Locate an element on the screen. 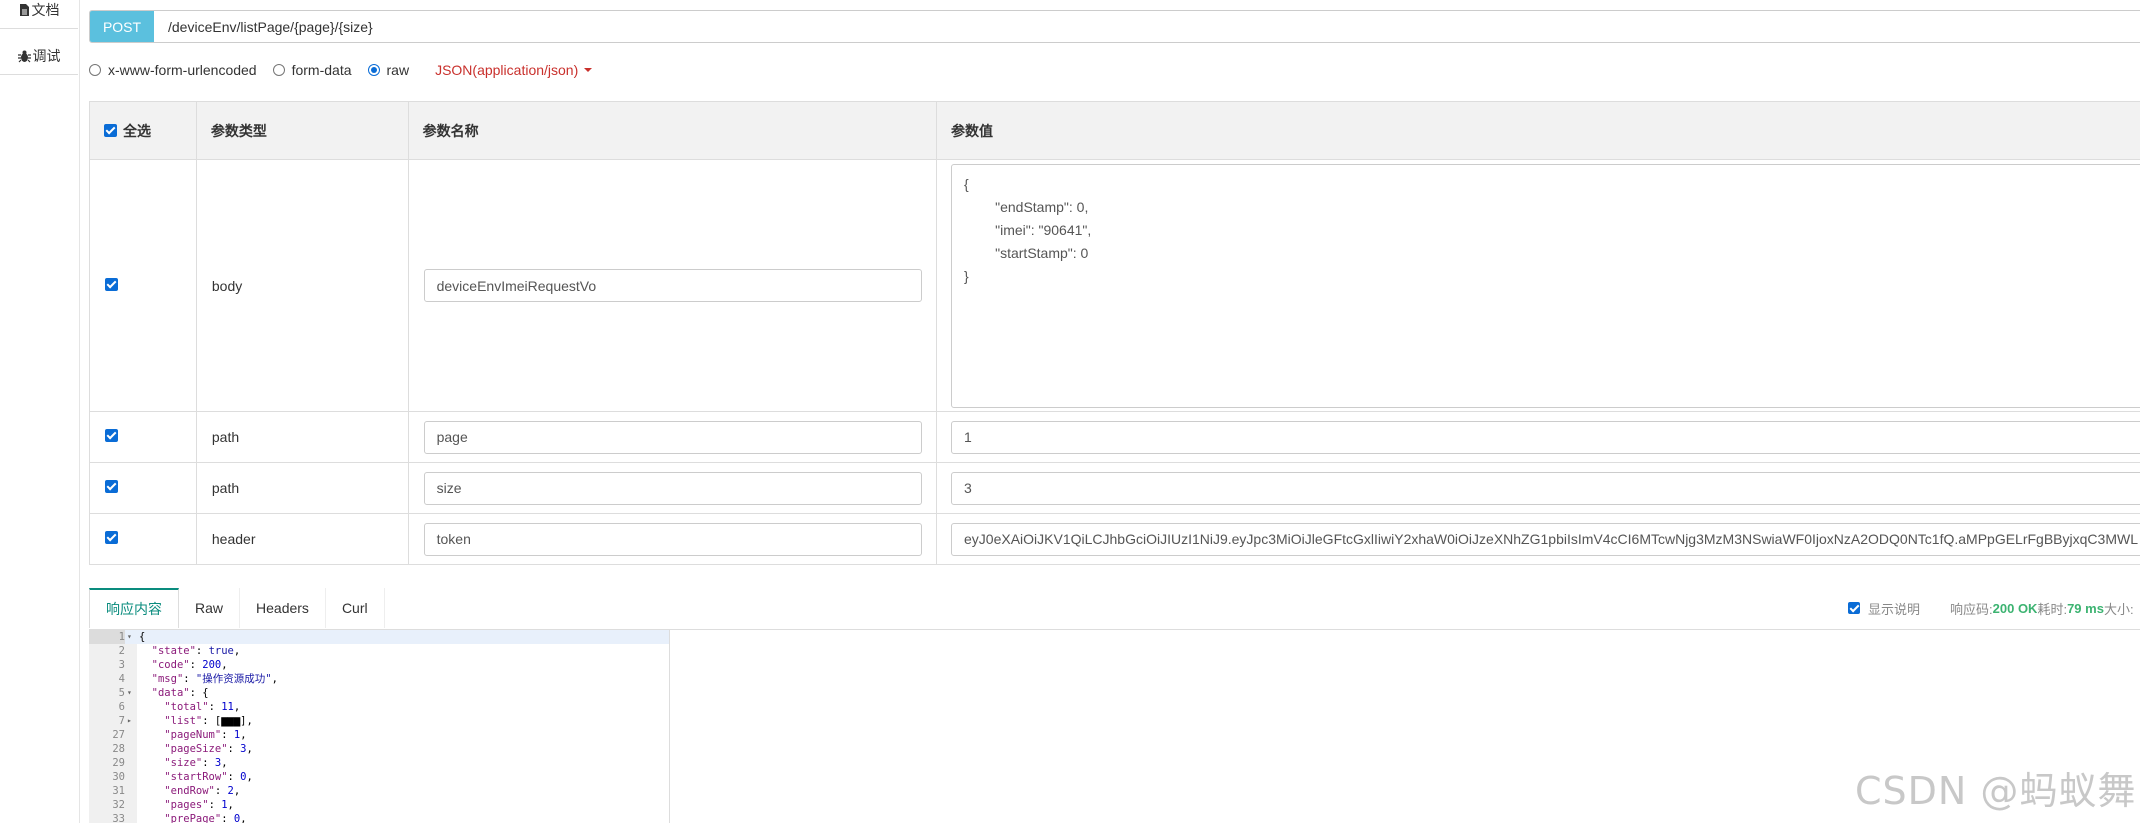 This screenshot has height=823, width=2140. param-name-cell: page is located at coordinates (672, 437).